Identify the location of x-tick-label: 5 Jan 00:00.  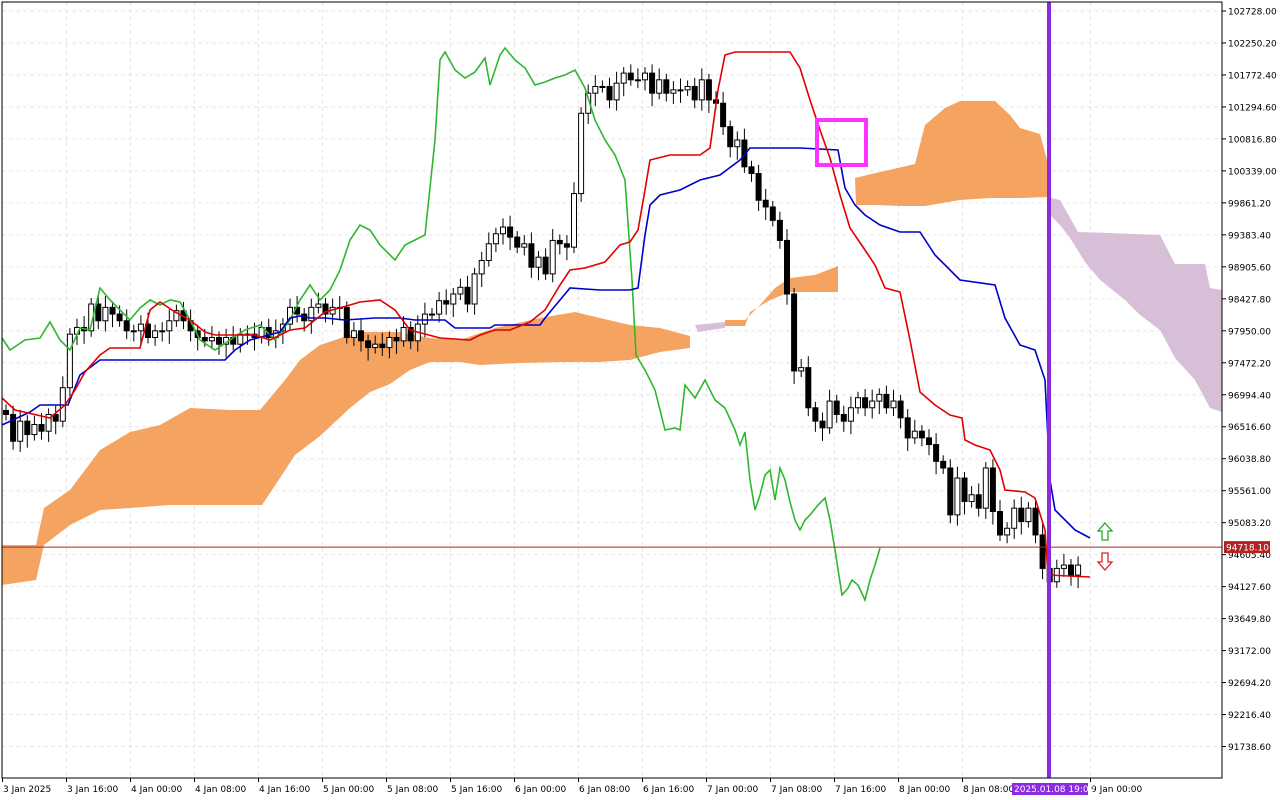
(349, 790).